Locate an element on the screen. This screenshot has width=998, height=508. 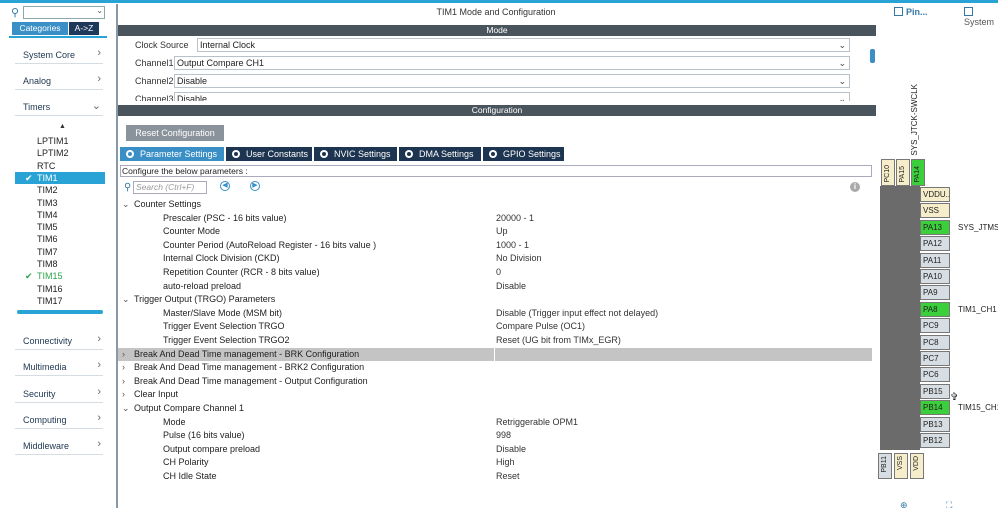
tree-group-counter-settings: ⌄ Counter Settings is located at coordinates (495, 205).